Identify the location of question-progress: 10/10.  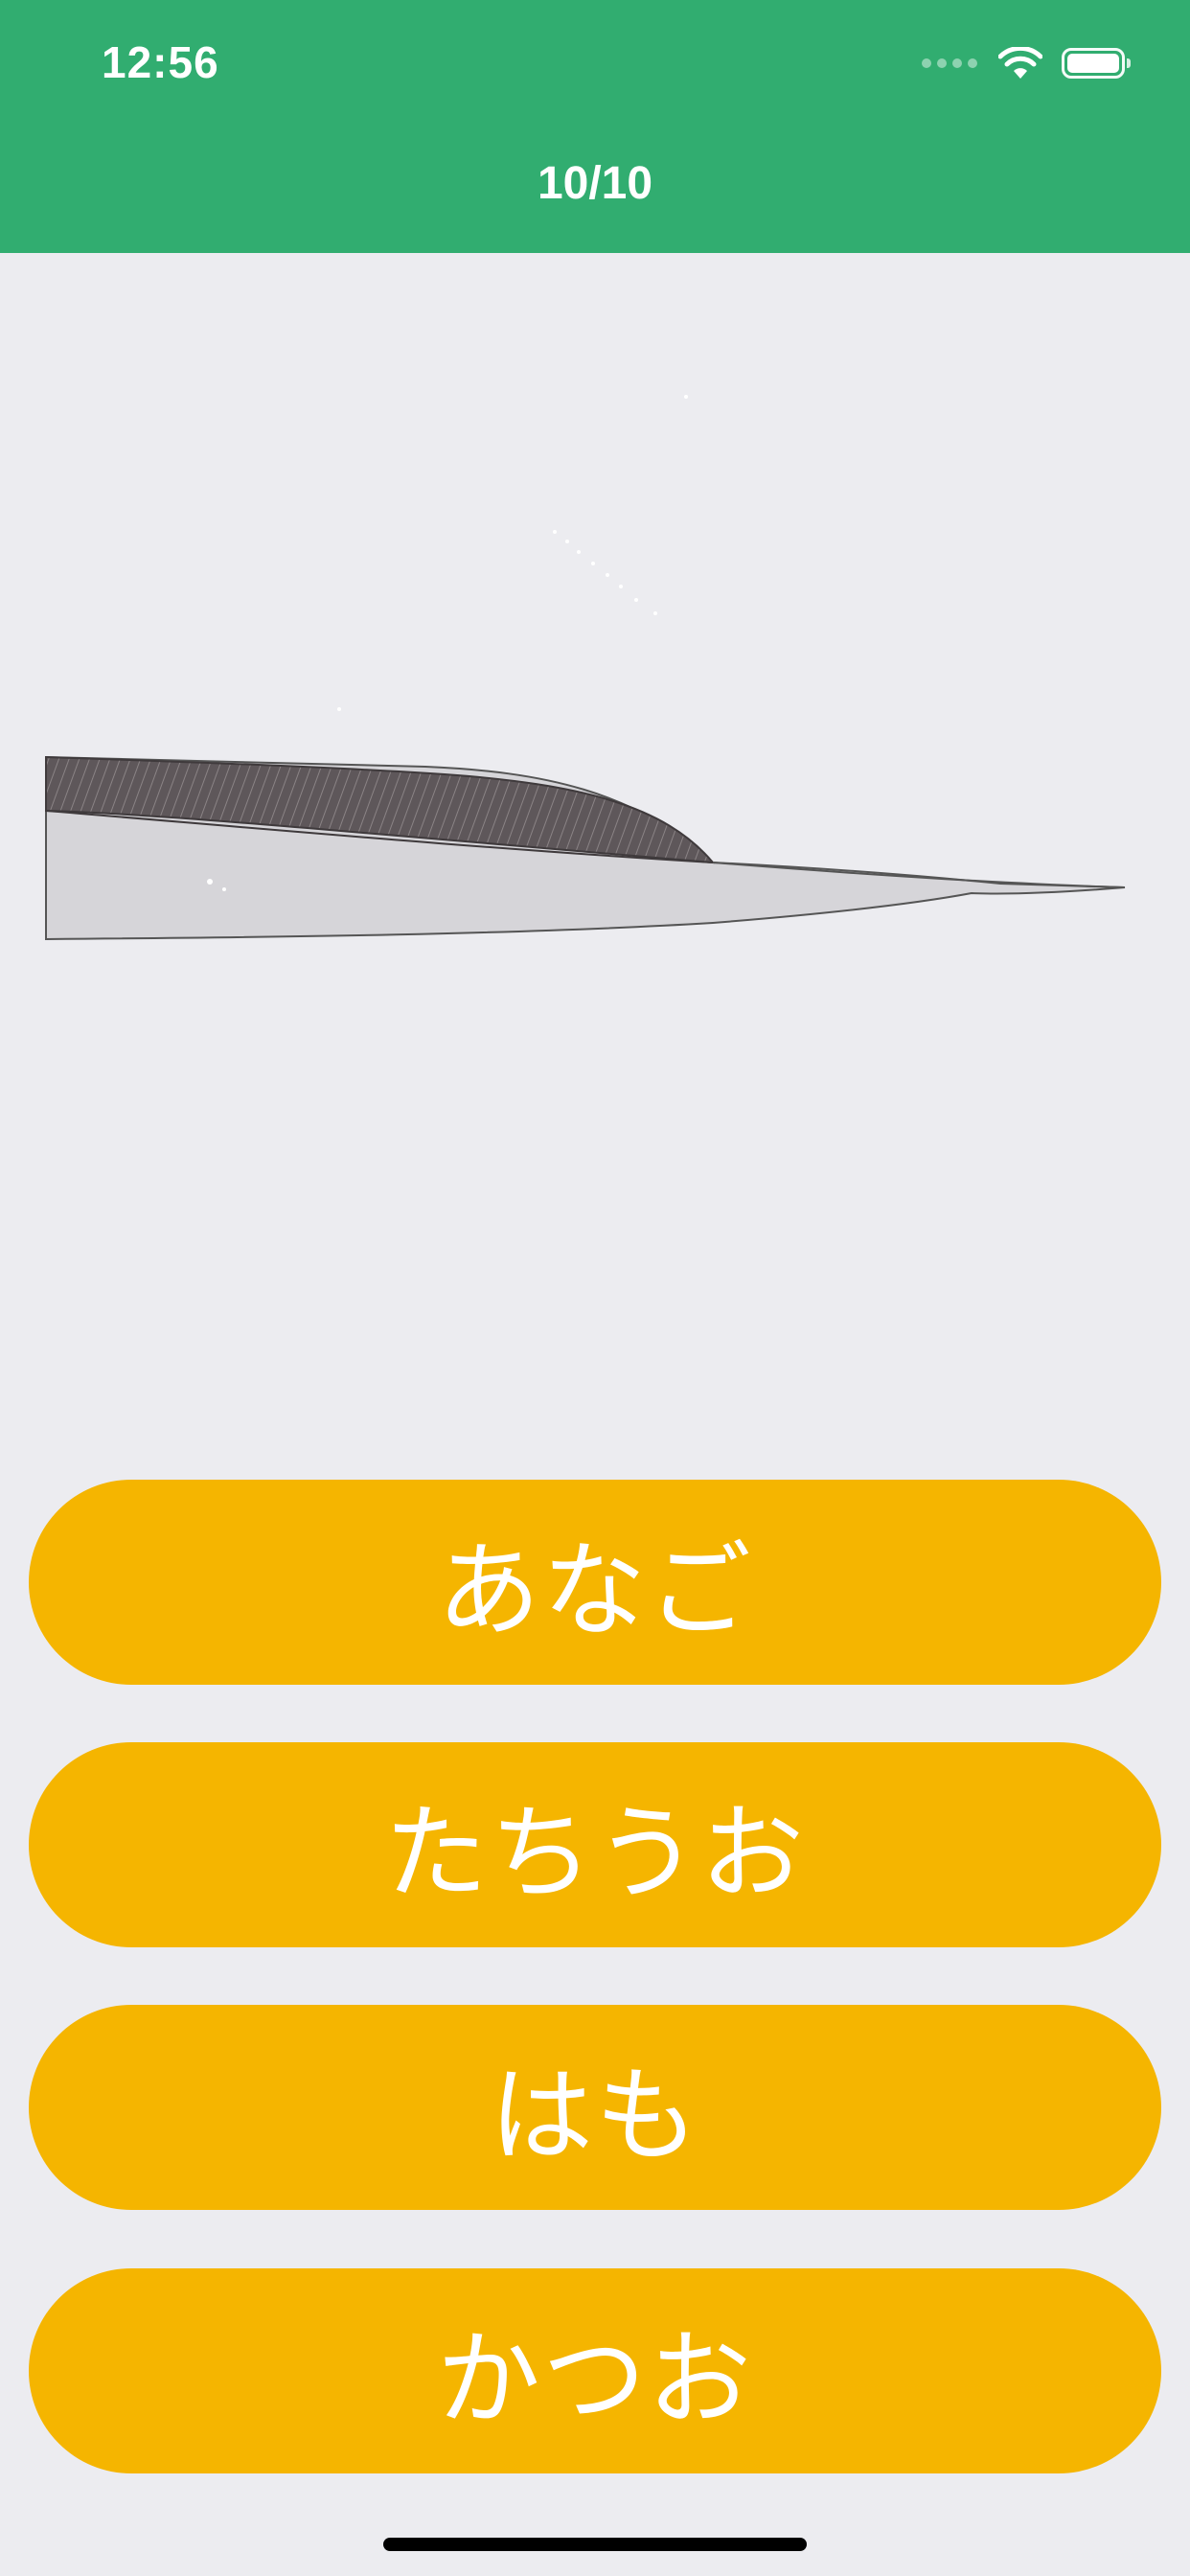
(595, 183).